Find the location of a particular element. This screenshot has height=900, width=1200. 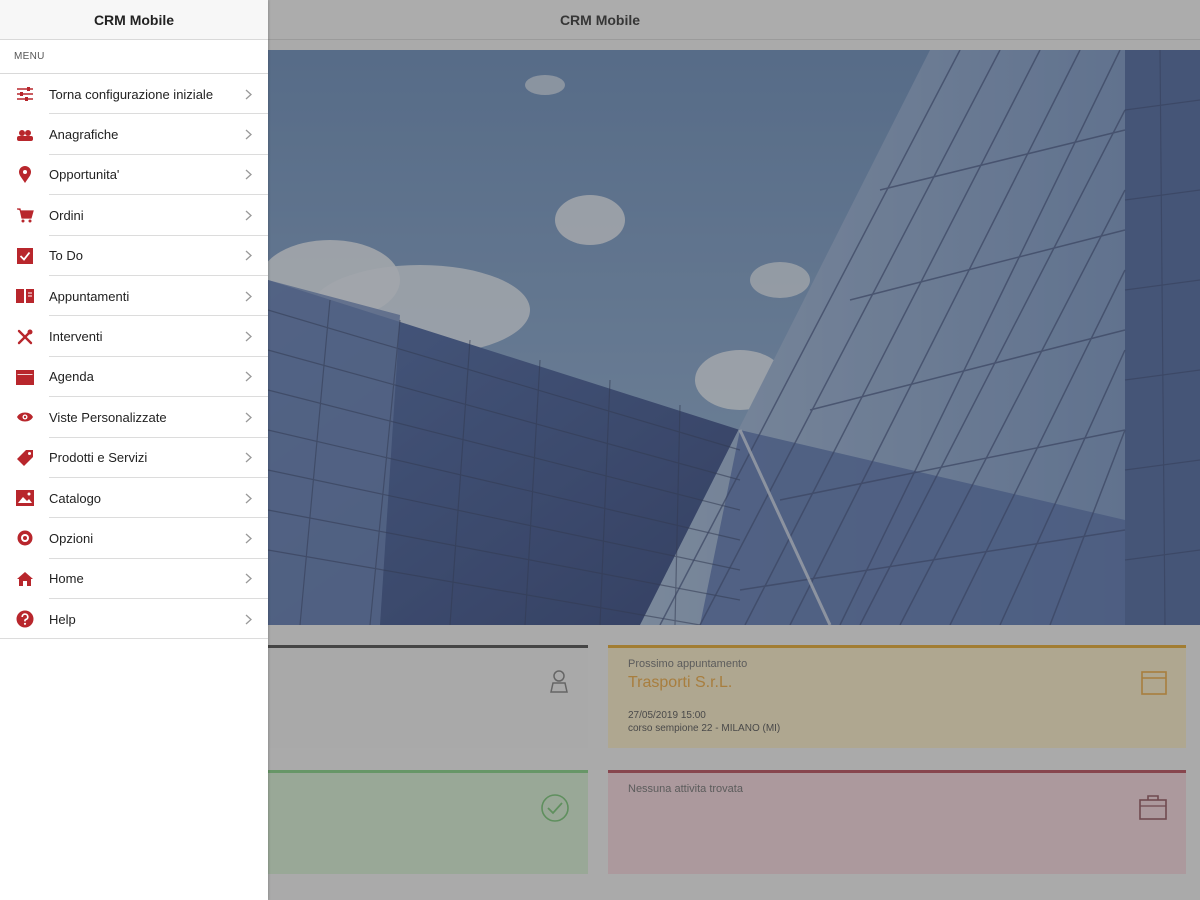

tools-icon is located at coordinates (25, 337).